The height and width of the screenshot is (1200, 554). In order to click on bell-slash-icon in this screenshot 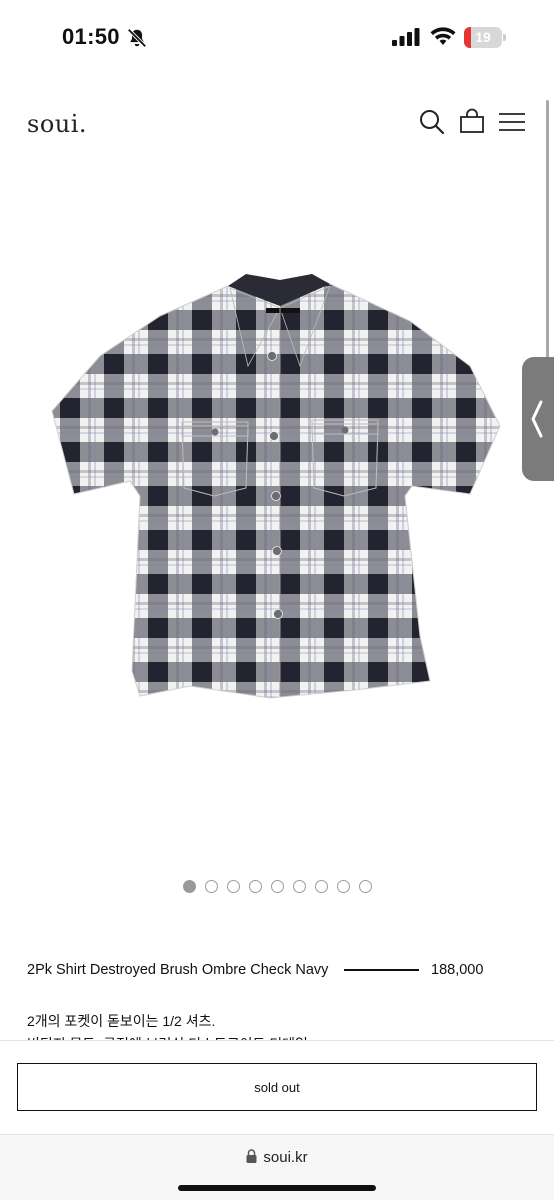, I will do `click(137, 38)`.